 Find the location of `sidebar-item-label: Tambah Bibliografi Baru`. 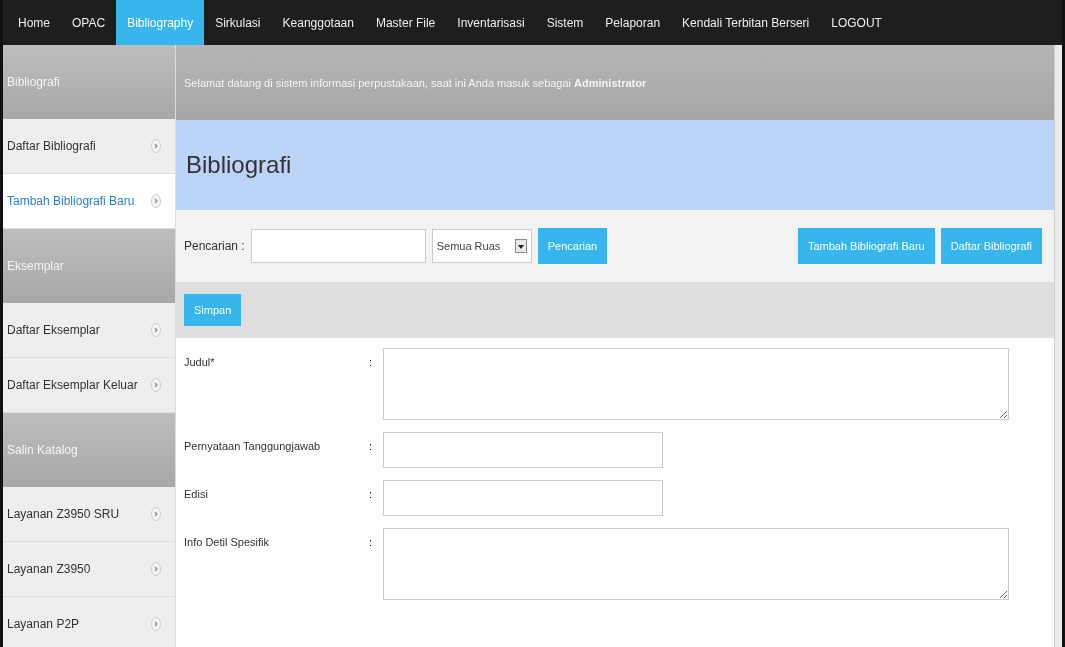

sidebar-item-label: Tambah Bibliografi Baru is located at coordinates (71, 201).